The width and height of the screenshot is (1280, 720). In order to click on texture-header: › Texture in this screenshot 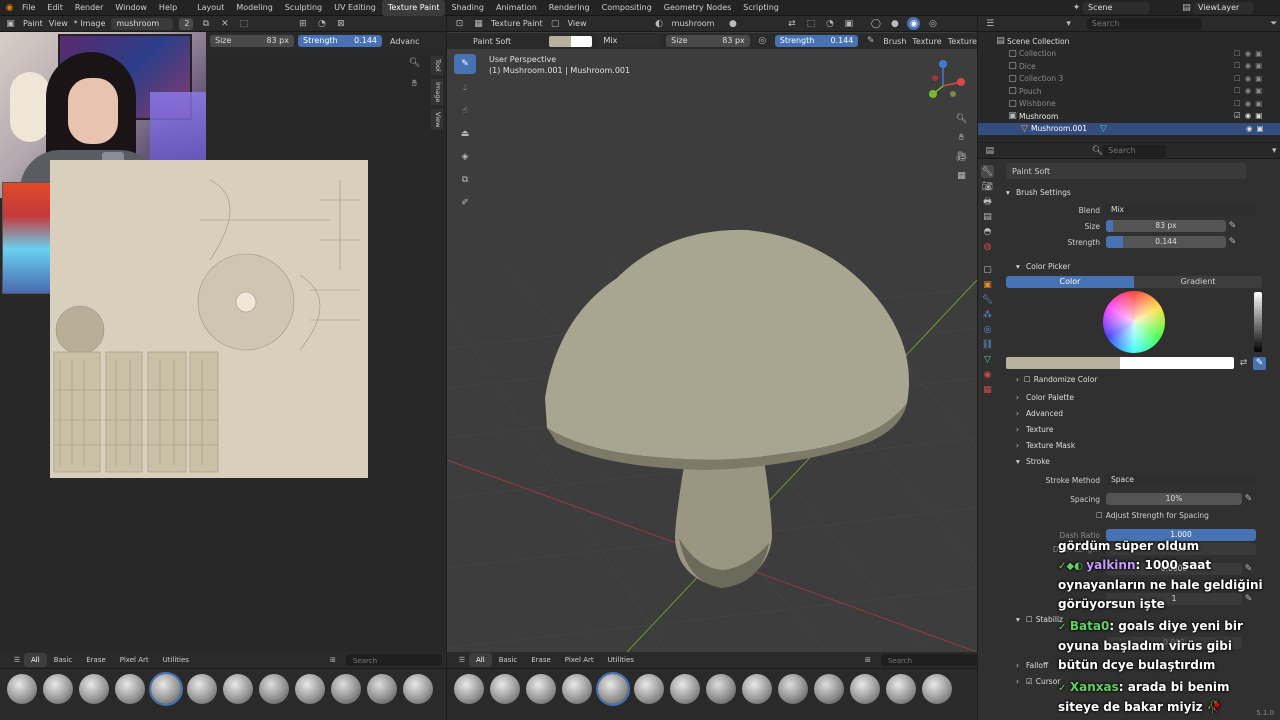, I will do `click(1139, 429)`.